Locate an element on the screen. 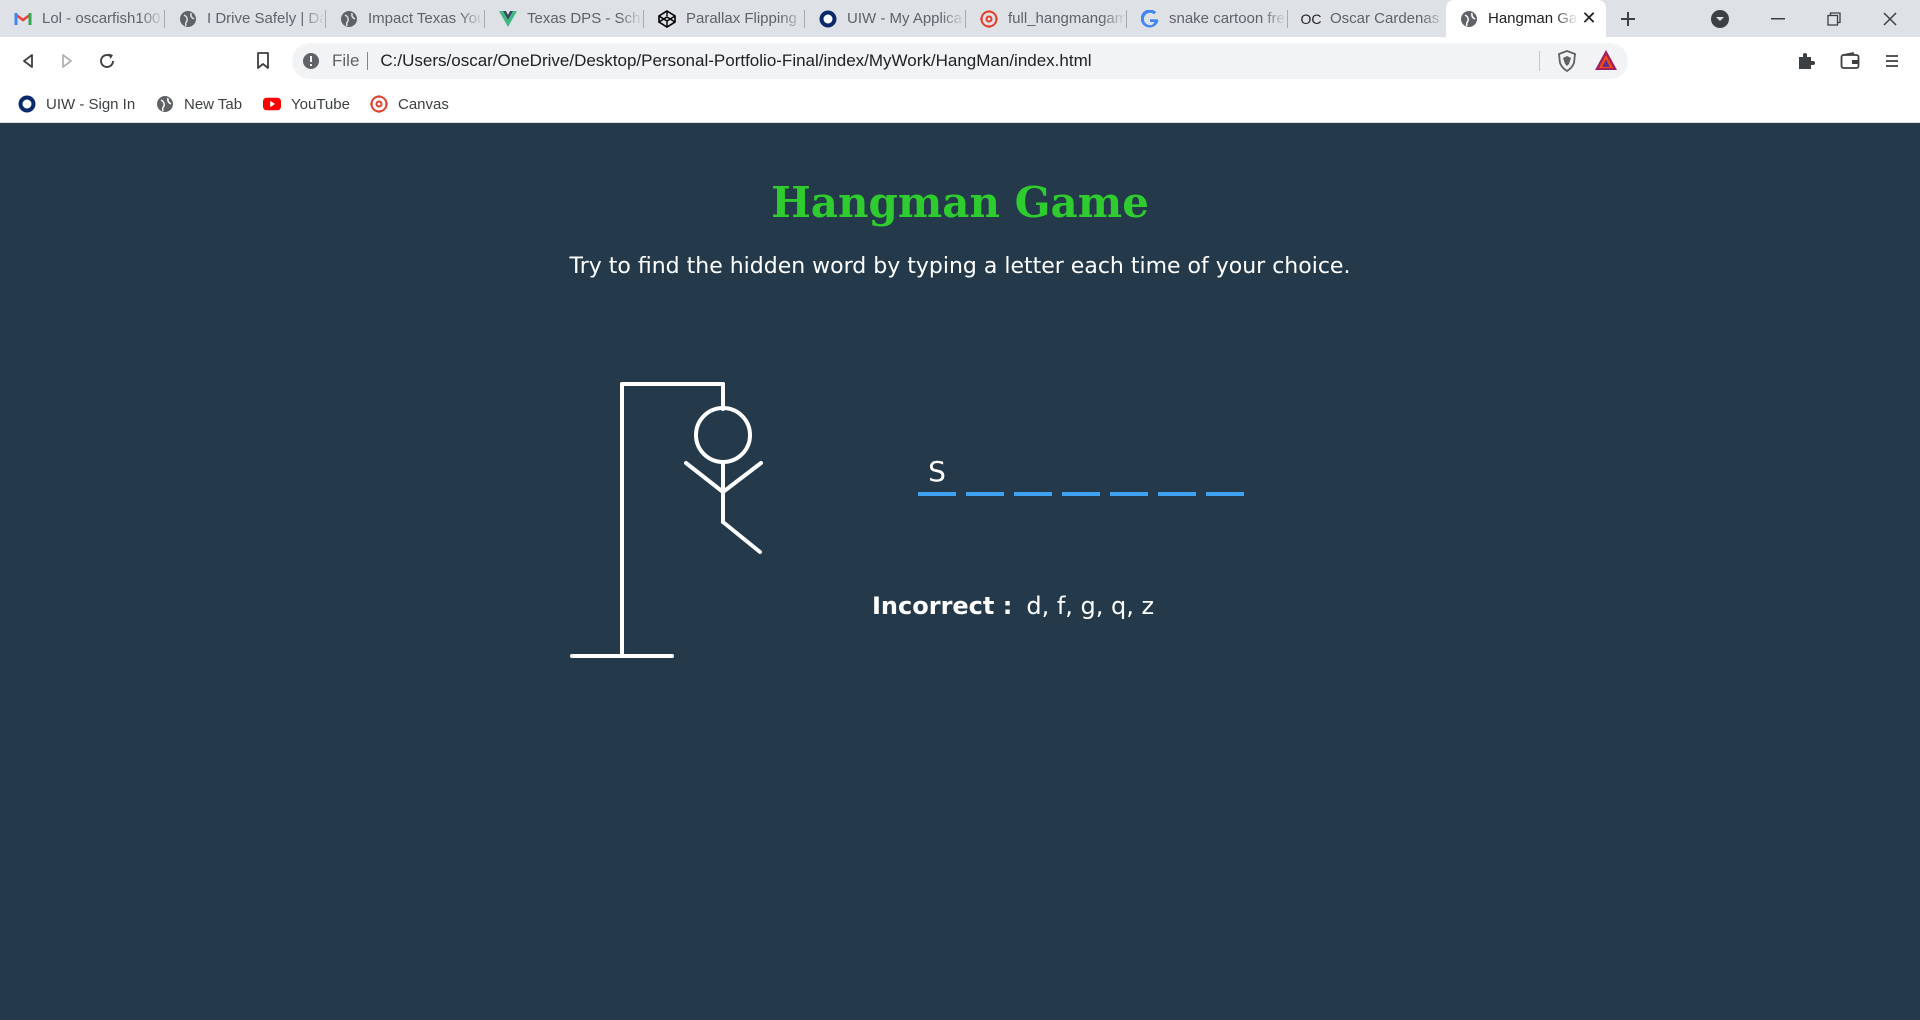 This screenshot has height=1020, width=1920. tab-texas-dps: Texas DPS - Sche is located at coordinates (564, 18).